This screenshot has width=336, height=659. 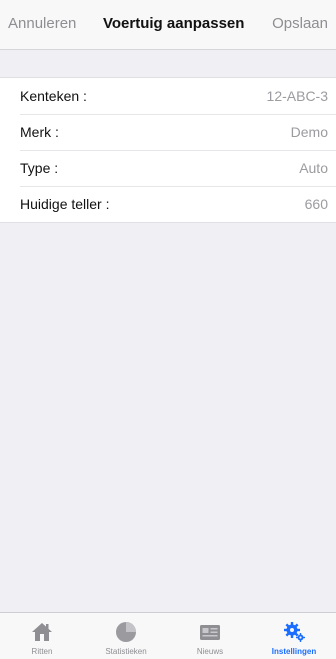 What do you see at coordinates (300, 23) in the screenshot?
I see `save-button: Opslaan` at bounding box center [300, 23].